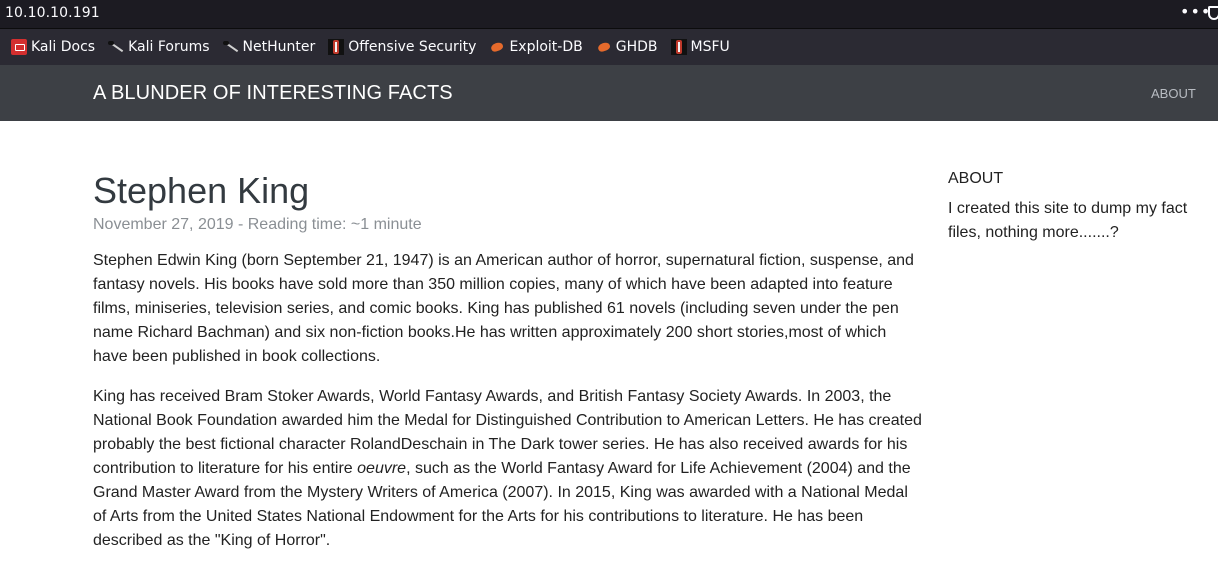 This screenshot has height=571, width=1218. What do you see at coordinates (382, 468) in the screenshot?
I see `emphasis-text: oeuvre` at bounding box center [382, 468].